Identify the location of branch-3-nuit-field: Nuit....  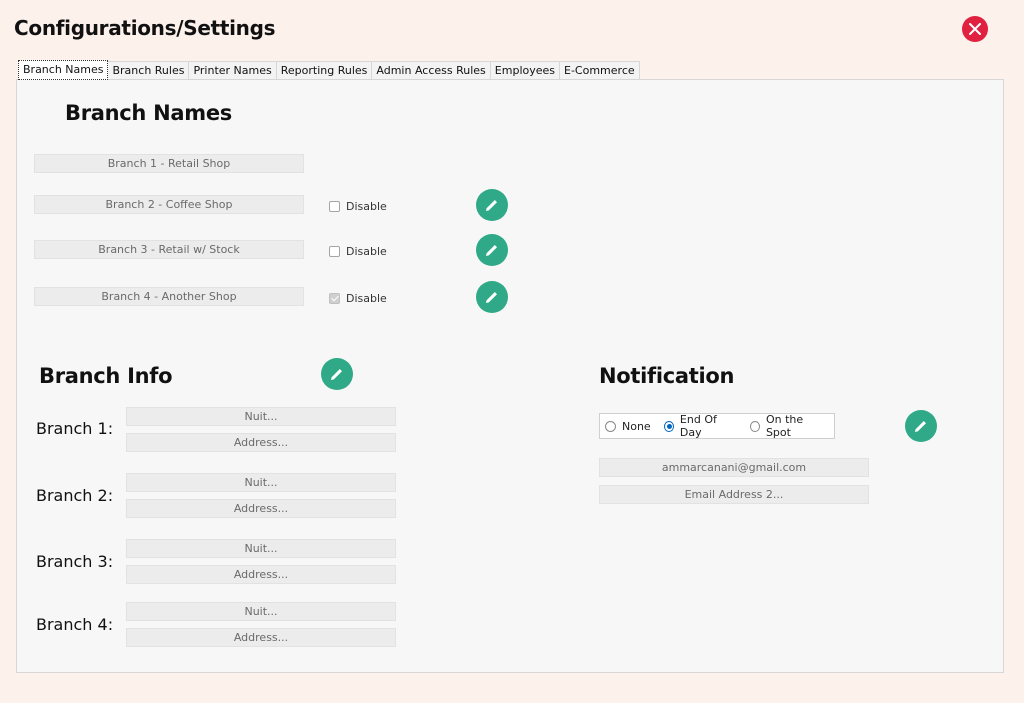
(261, 548).